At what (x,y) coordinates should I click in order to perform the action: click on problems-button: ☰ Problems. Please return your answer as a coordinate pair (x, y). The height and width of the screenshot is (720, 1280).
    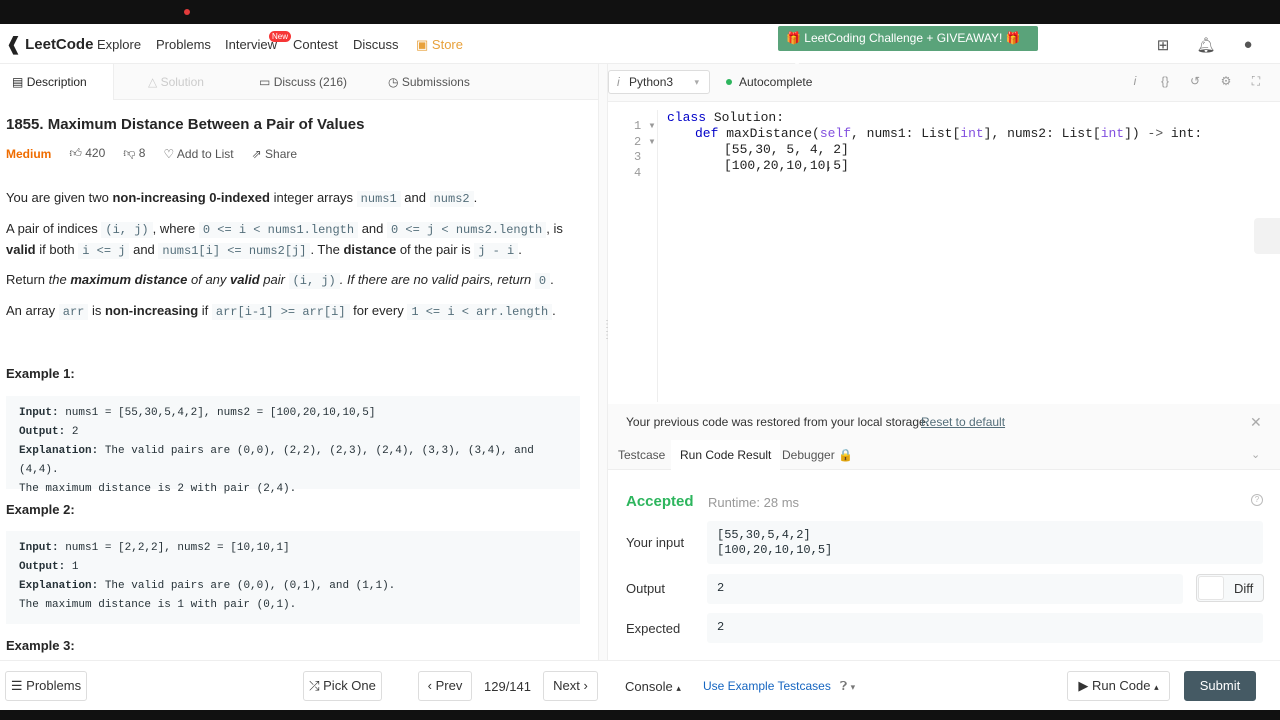
    Looking at the image, I should click on (46, 686).